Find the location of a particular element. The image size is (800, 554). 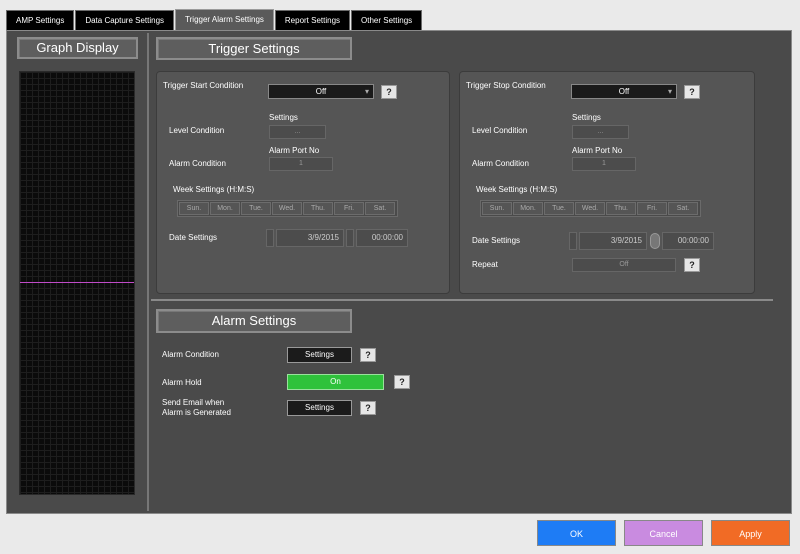

stop-alarm-port-dropdown: 1 is located at coordinates (604, 164).